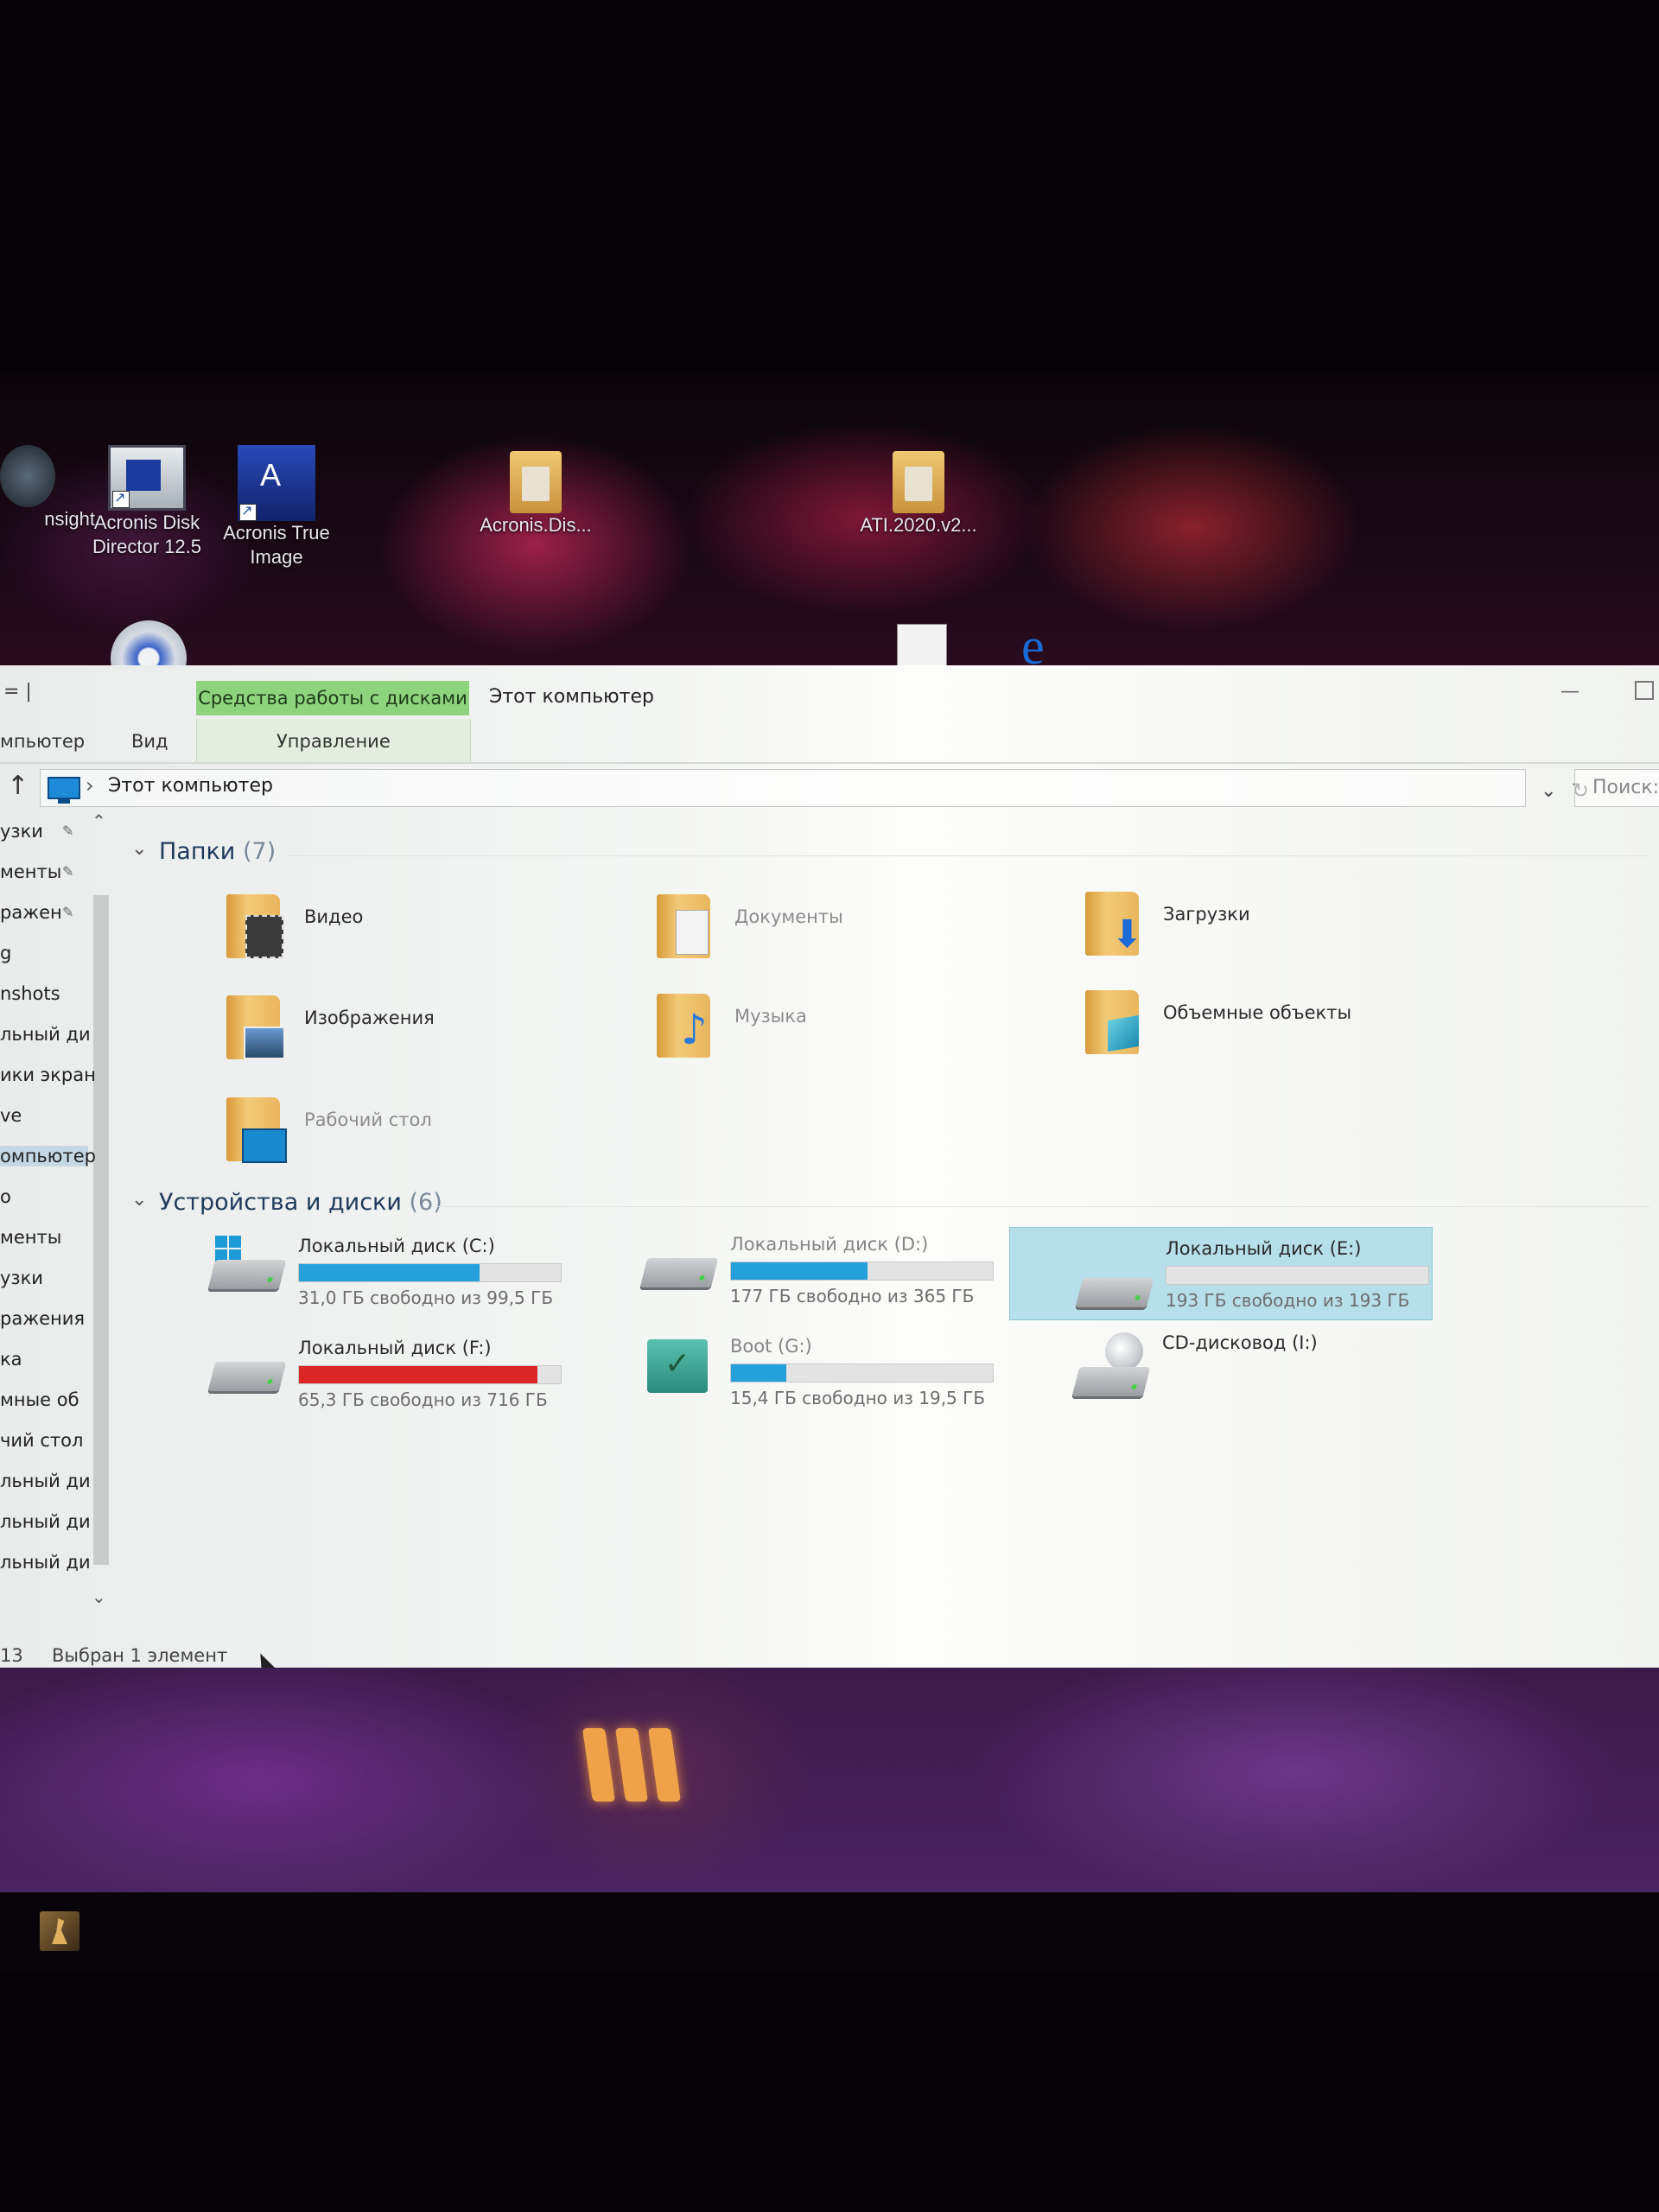 The image size is (1659, 2212). I want to click on desktop-wallpaper-bottom, so click(829, 1780).